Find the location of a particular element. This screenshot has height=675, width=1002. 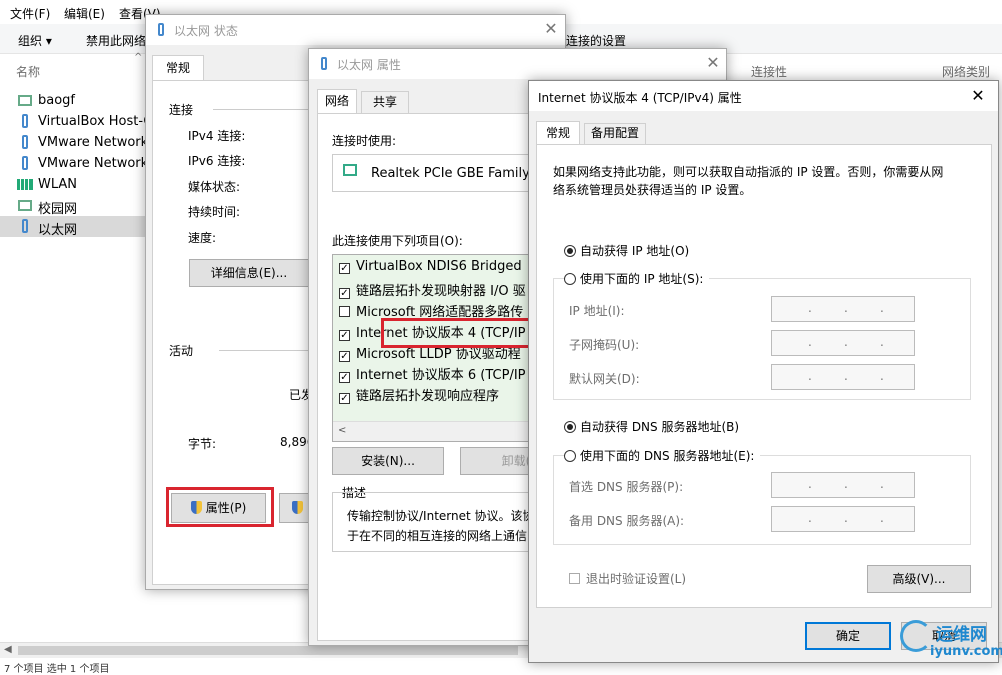

list-item: WLAN is located at coordinates (75, 184).